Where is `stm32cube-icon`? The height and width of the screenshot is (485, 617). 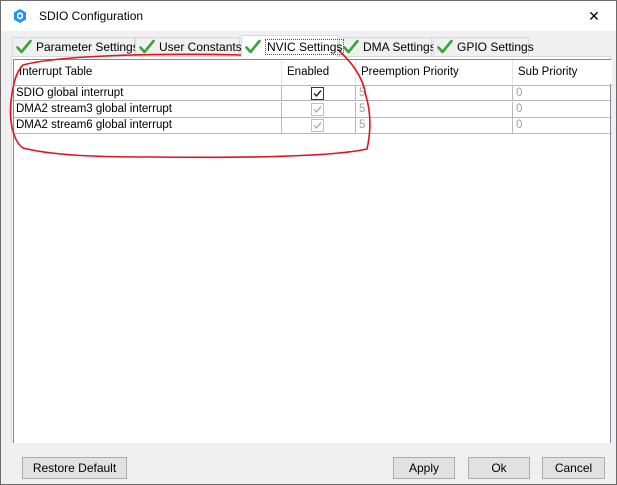
stm32cube-icon is located at coordinates (20, 16).